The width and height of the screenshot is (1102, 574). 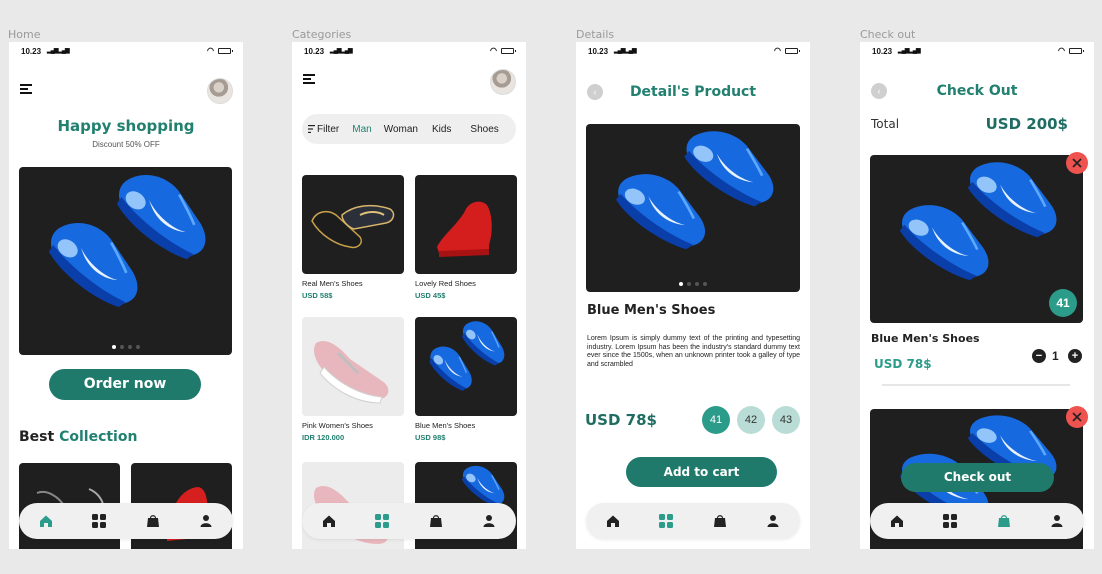 What do you see at coordinates (464, 229) in the screenshot?
I see `red-boot-image` at bounding box center [464, 229].